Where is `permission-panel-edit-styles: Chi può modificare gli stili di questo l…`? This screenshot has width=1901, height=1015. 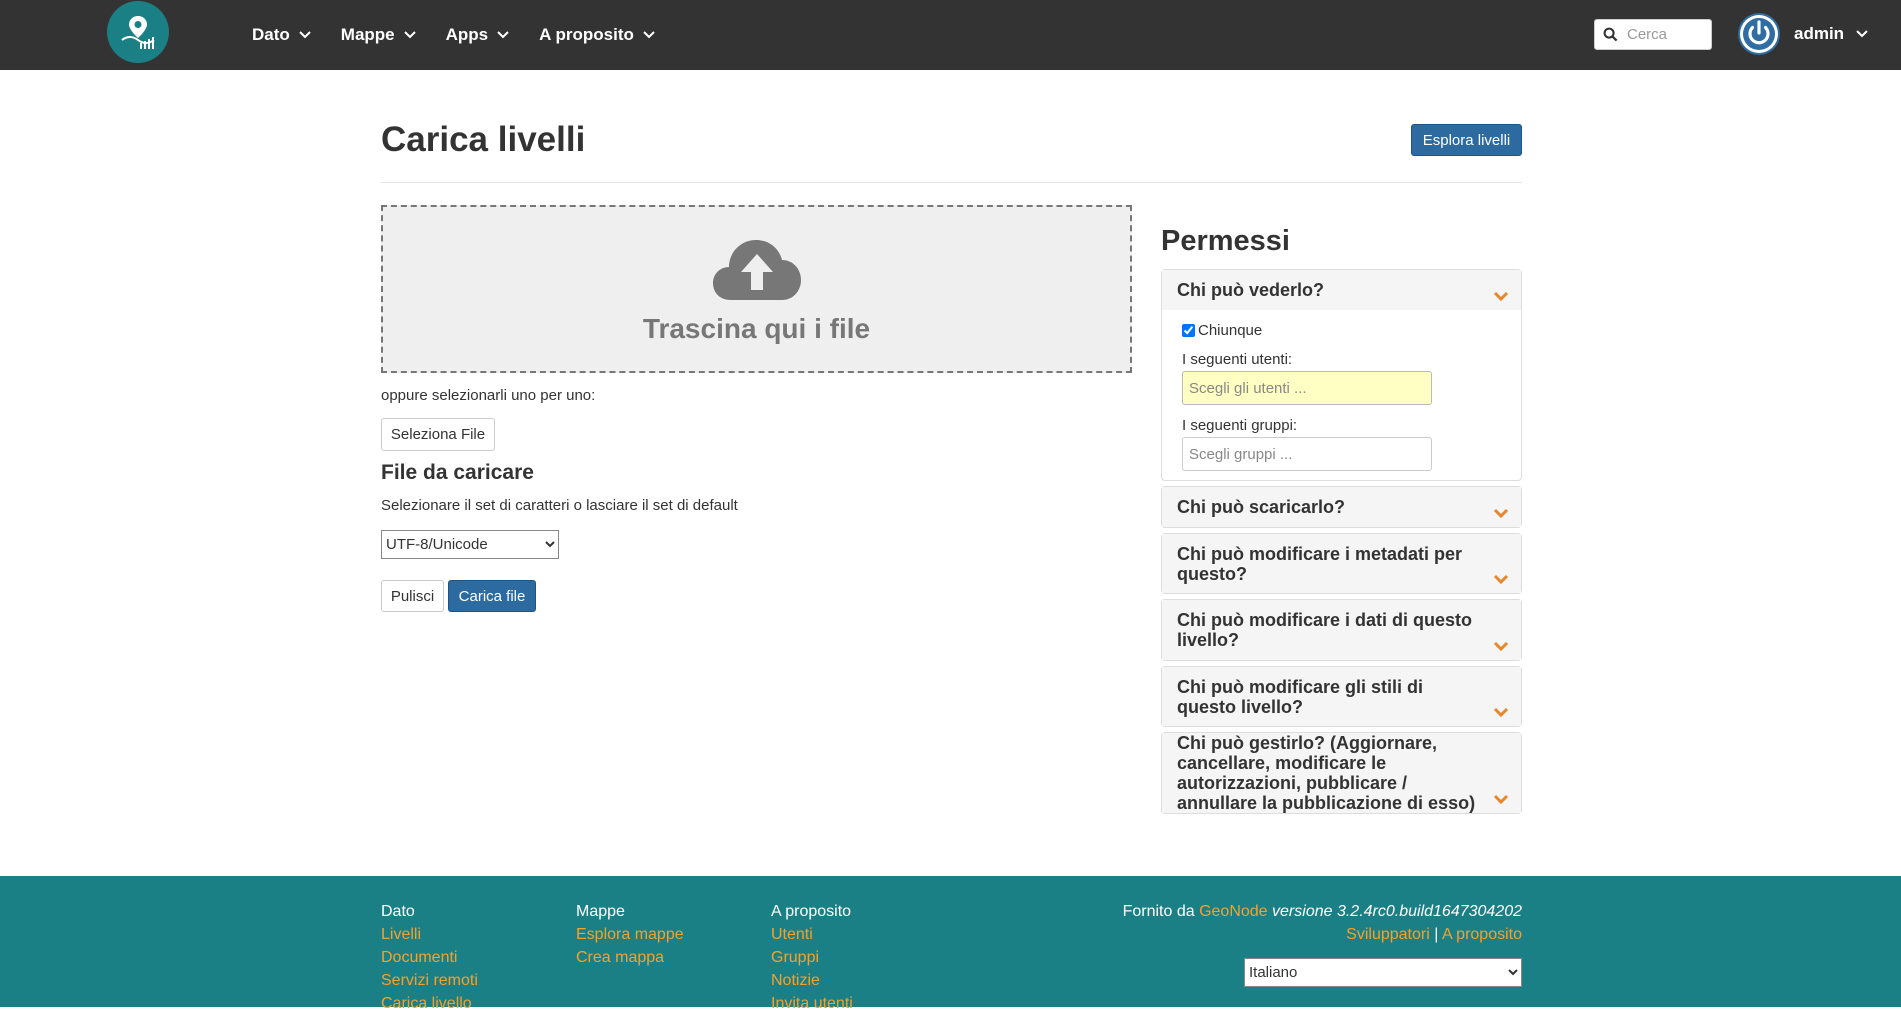 permission-panel-edit-styles: Chi può modificare gli stili di questo l… is located at coordinates (1341, 696).